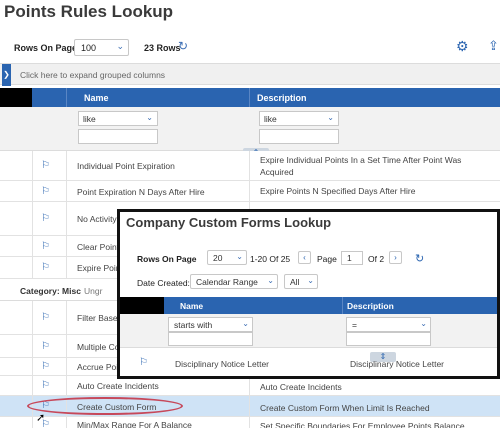 This screenshot has width=500, height=428. Describe the element at coordinates (304, 257) in the screenshot. I see `previous-page-icon: ‹` at that location.